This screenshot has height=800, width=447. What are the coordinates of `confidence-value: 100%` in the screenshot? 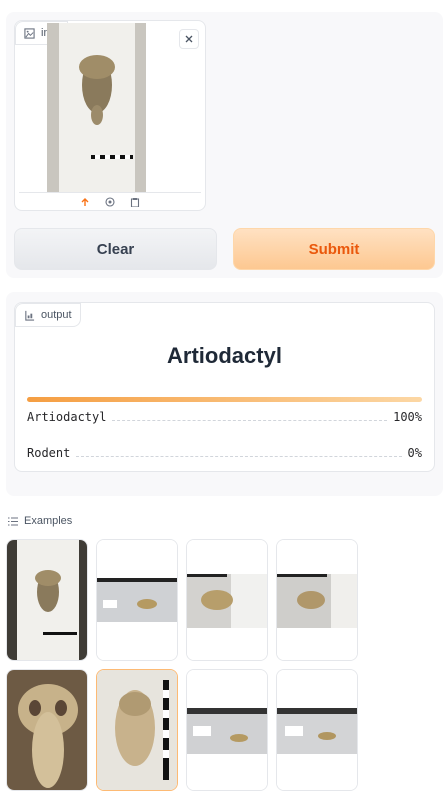 It's located at (407, 417).